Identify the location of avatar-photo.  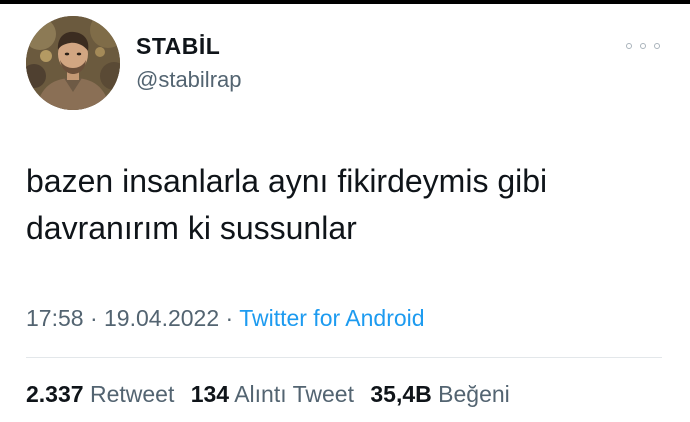
(73, 63).